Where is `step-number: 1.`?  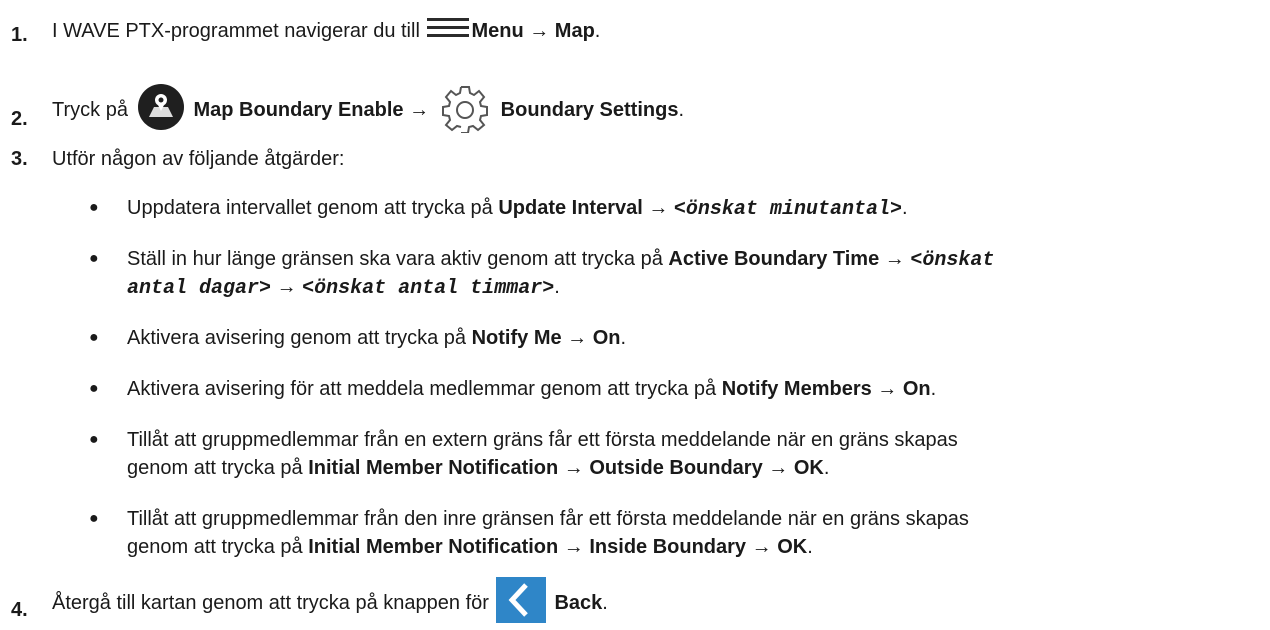
step-number: 1. is located at coordinates (19, 35).